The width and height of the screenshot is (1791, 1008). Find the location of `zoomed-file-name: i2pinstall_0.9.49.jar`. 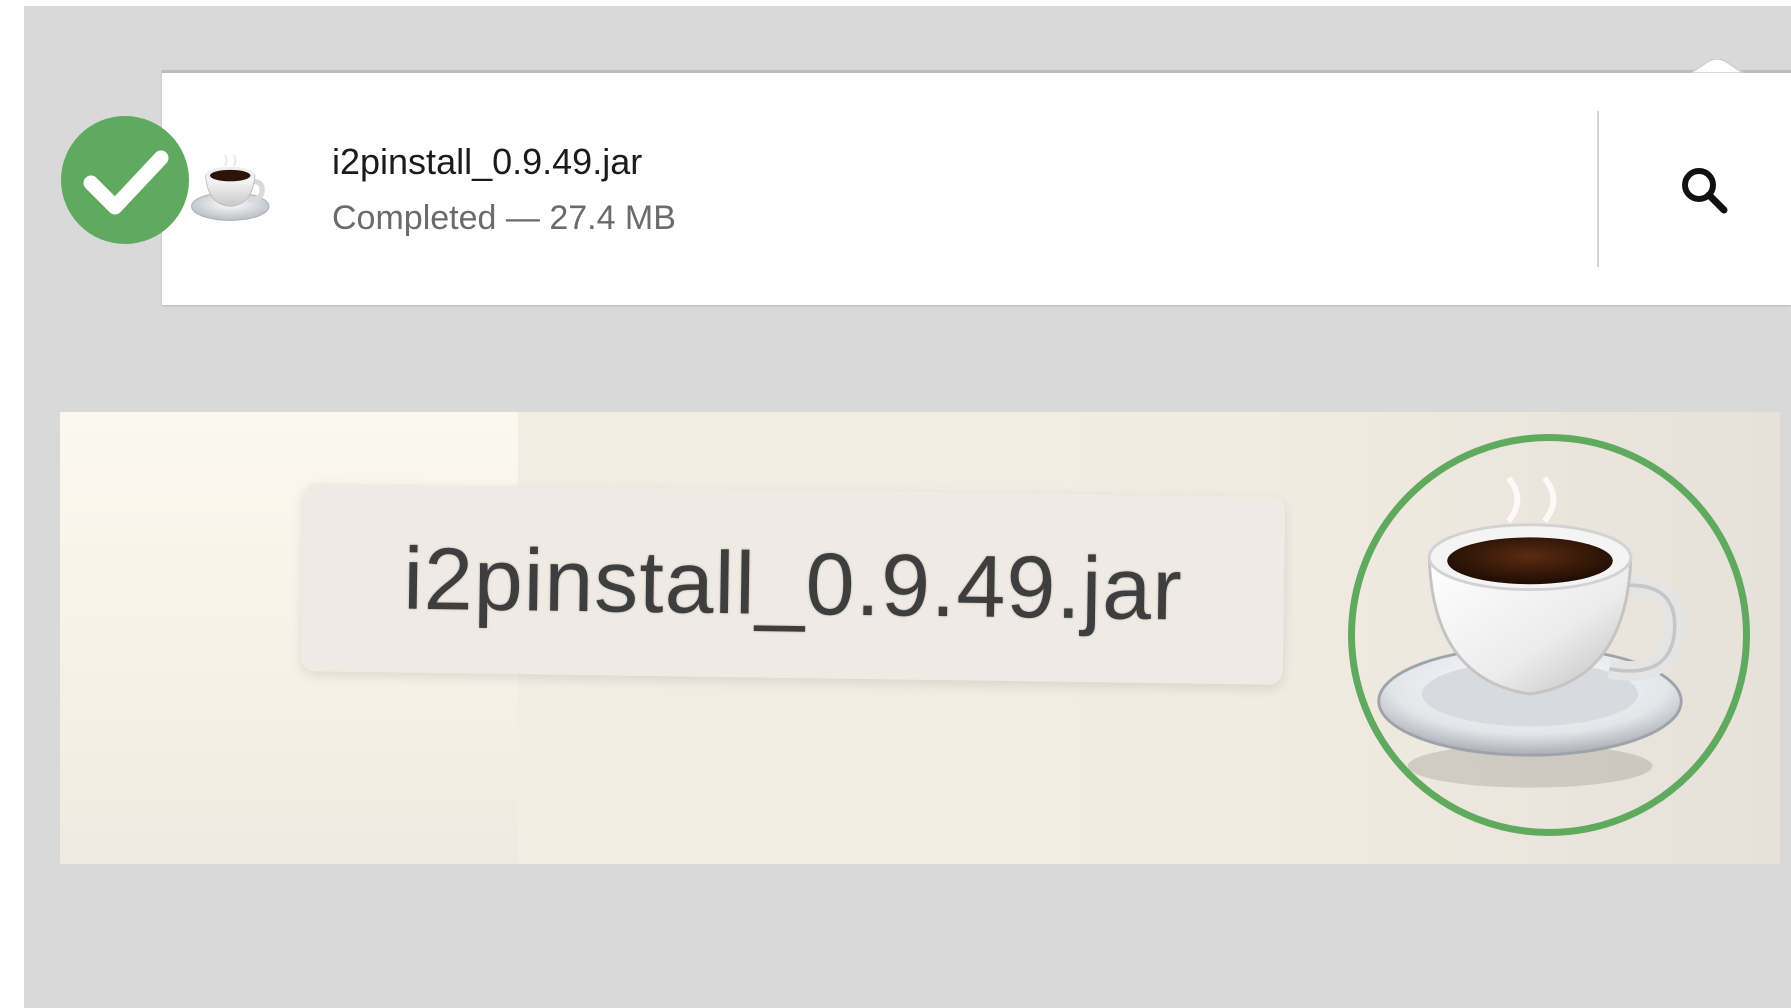

zoomed-file-name: i2pinstall_0.9.49.jar is located at coordinates (793, 583).